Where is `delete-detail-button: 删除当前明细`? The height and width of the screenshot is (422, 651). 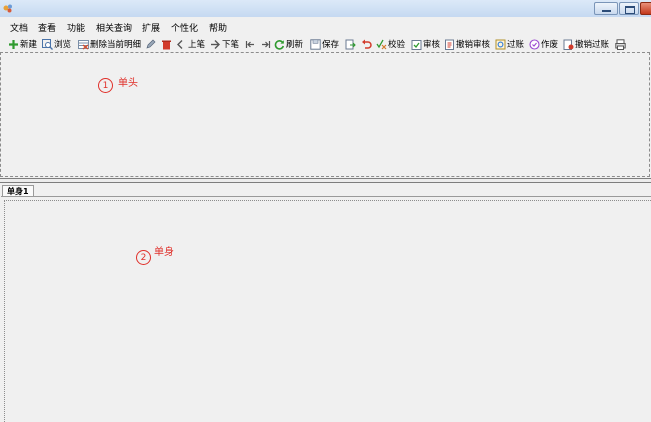
delete-detail-button: 删除当前明细 is located at coordinates (109, 44).